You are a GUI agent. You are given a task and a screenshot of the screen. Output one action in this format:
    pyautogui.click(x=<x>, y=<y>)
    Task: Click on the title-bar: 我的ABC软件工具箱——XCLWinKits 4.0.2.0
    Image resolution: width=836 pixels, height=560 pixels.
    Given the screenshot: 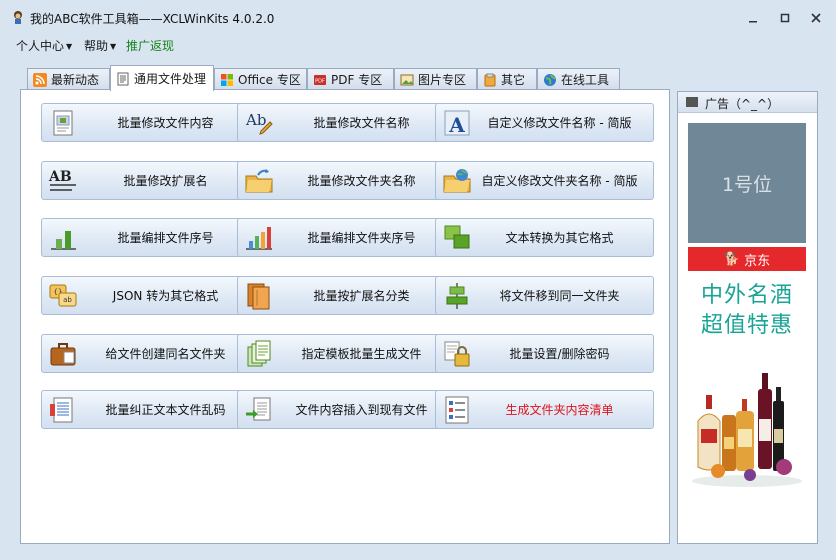 What is the action you would take?
    pyautogui.click(x=418, y=17)
    